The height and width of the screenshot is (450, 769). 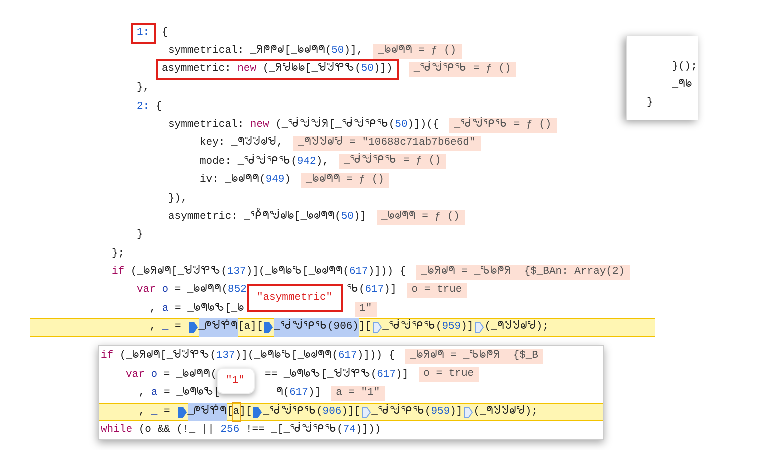 What do you see at coordinates (118, 254) in the screenshot?
I see `code-text: };` at bounding box center [118, 254].